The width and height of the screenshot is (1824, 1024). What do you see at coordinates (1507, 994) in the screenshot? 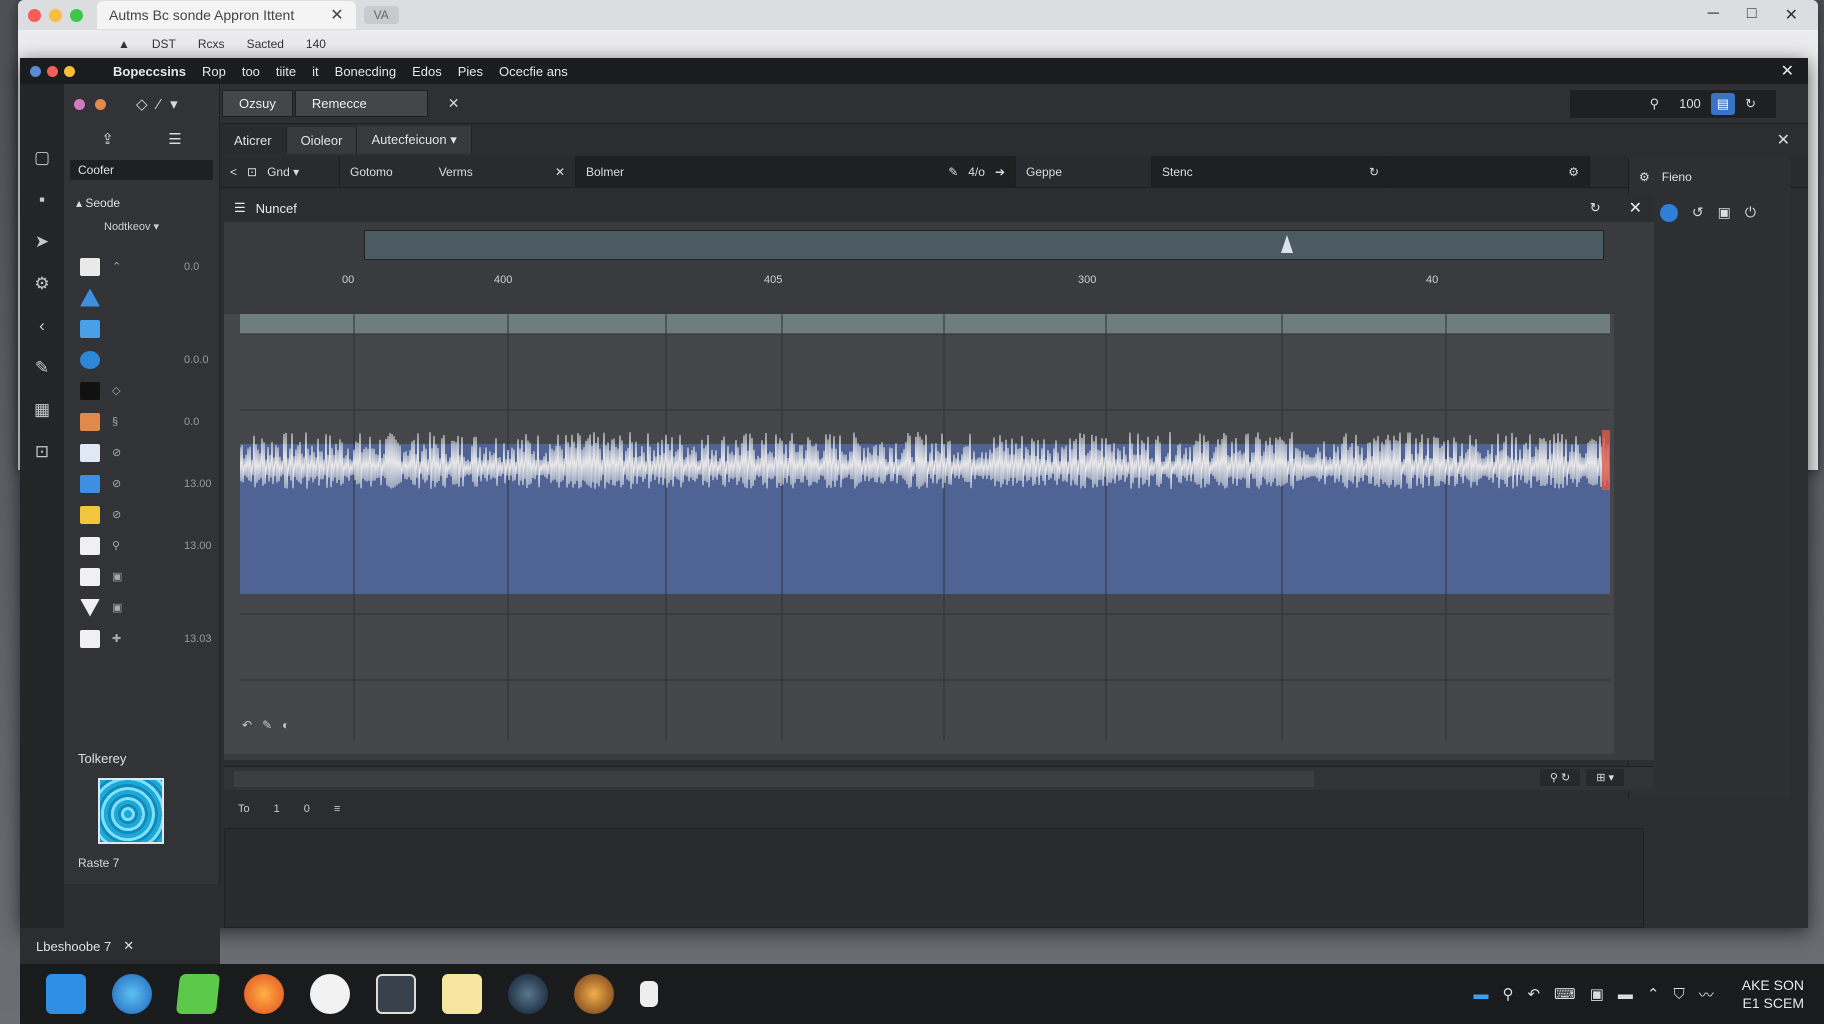
I see `search-icon: ⚲` at bounding box center [1507, 994].